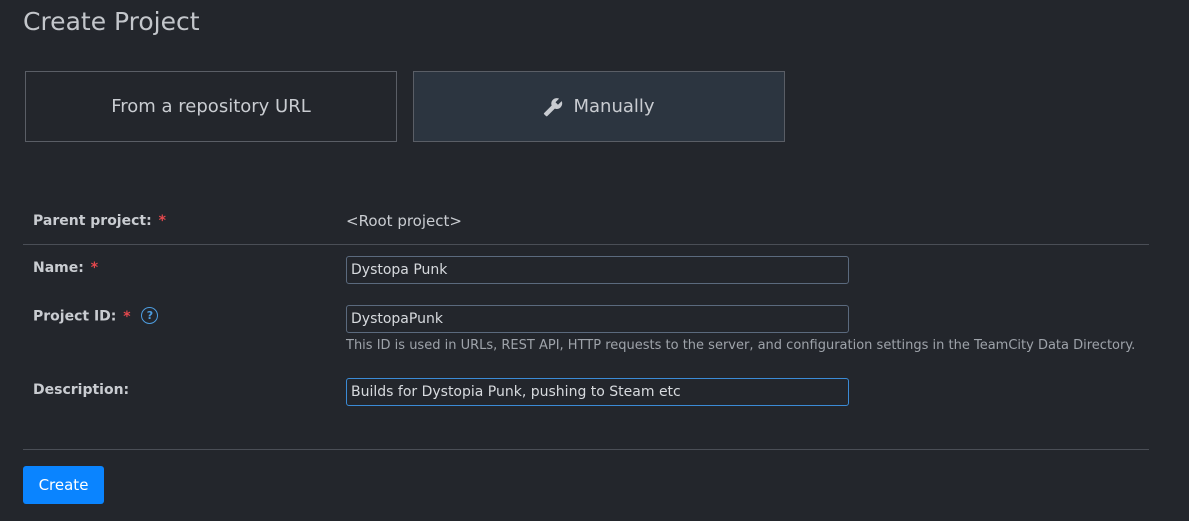  What do you see at coordinates (553, 106) in the screenshot?
I see `wrench-icon` at bounding box center [553, 106].